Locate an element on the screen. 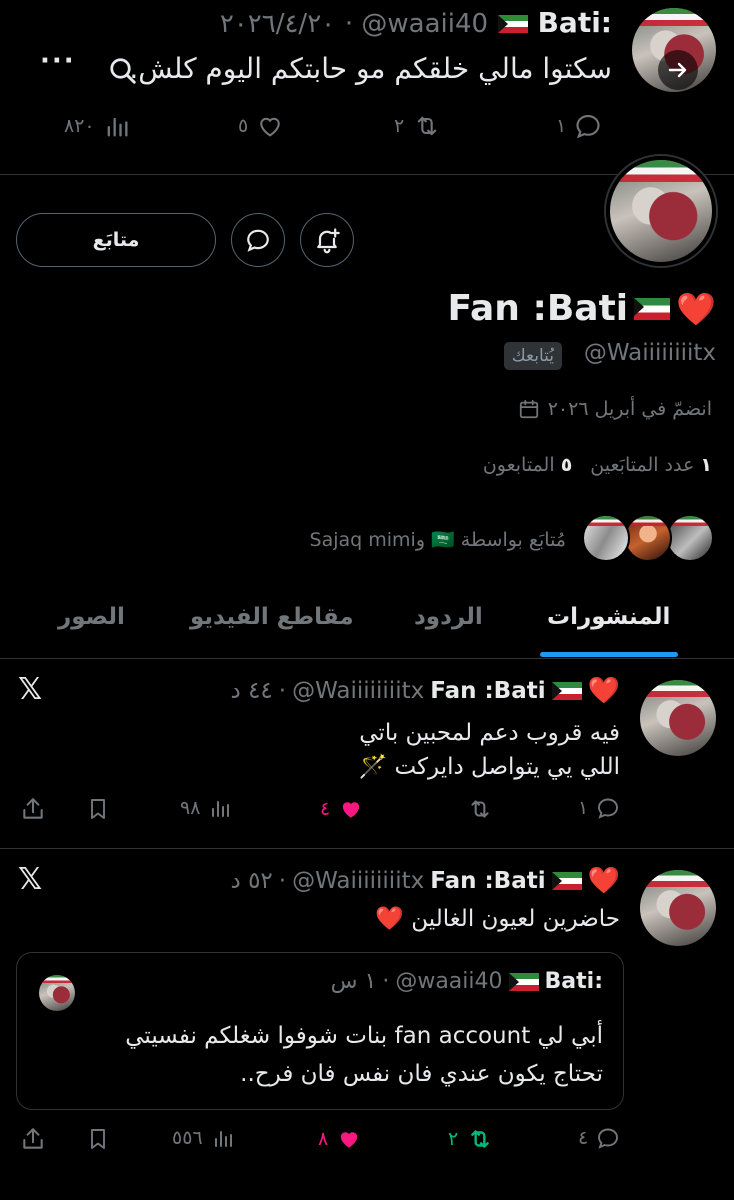 Image resolution: width=734 pixels, height=1200 pixels. post-handle: @Waiiiiiiiitx is located at coordinates (358, 881).